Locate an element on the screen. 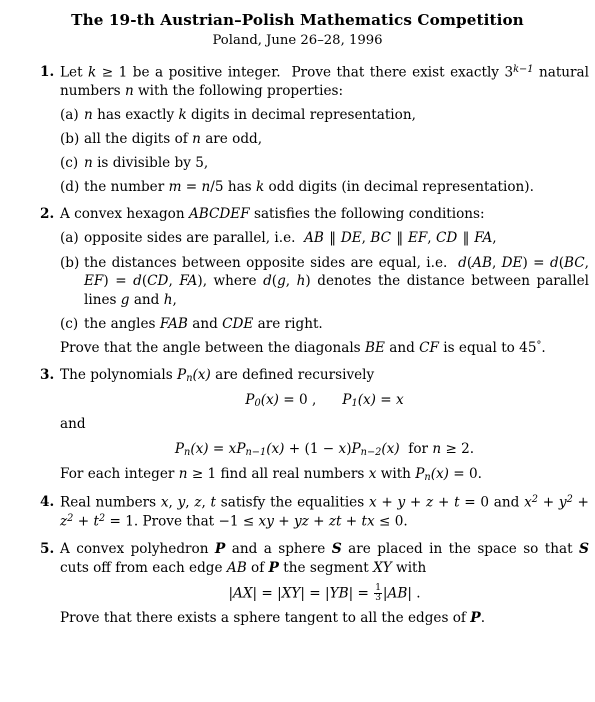 This screenshot has height=702, width=595. problem-number-3: 3. is located at coordinates (47, 375).